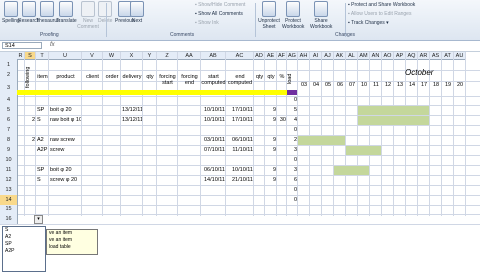 The width and height of the screenshot is (480, 272). What do you see at coordinates (9, 180) in the screenshot?
I see `row-header: 12` at bounding box center [9, 180].